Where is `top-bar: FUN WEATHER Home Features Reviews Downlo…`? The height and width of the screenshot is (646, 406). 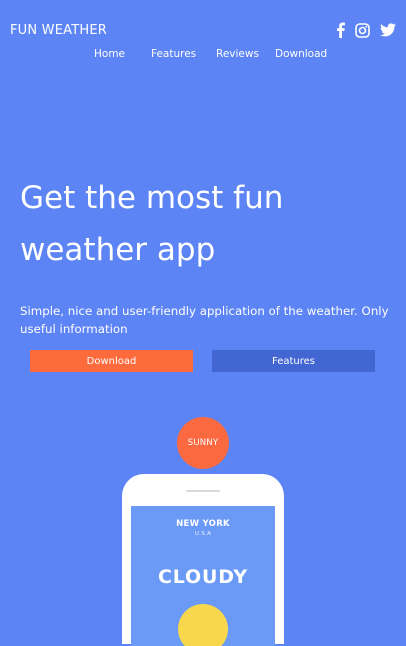 top-bar: FUN WEATHER Home Features Reviews Downlo… is located at coordinates (203, 35).